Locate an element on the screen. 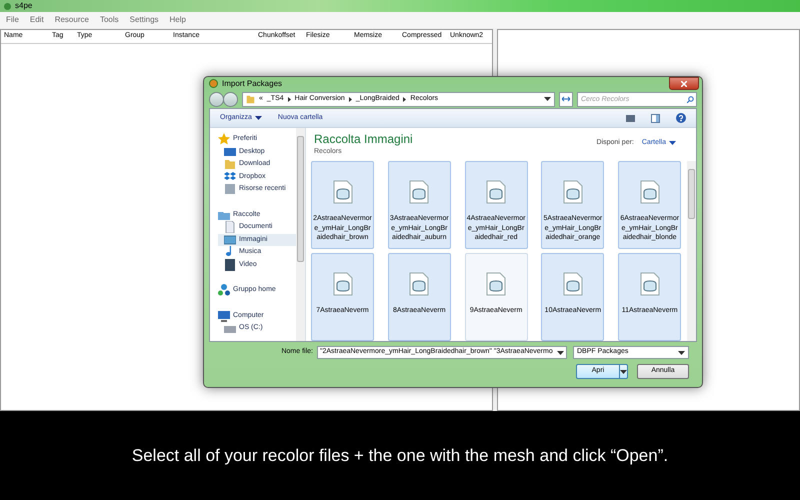  caption-text: Select all of your recolor files + the one with the mesh and click “Open”. is located at coordinates (400, 455).